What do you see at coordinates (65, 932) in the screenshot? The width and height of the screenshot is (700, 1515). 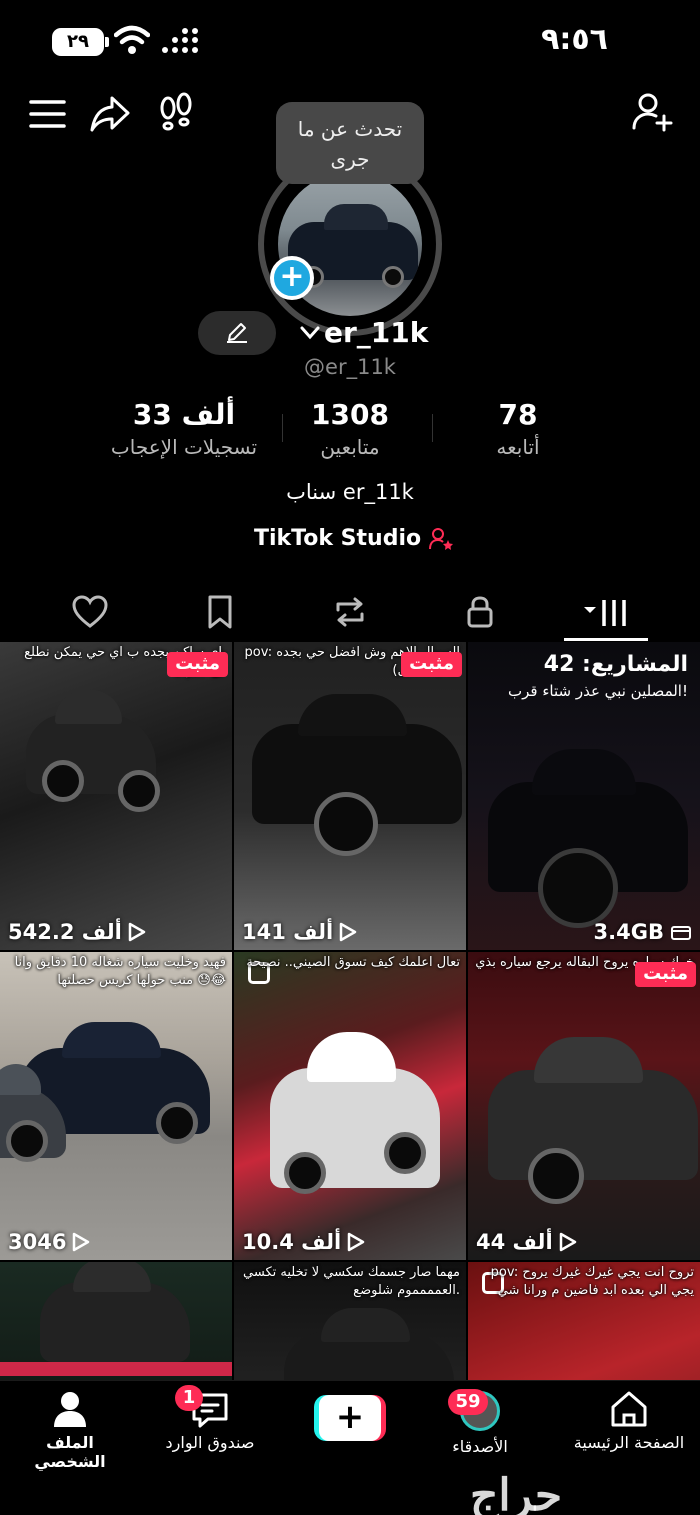 I see `view-count-text: 542.2 ألف` at bounding box center [65, 932].